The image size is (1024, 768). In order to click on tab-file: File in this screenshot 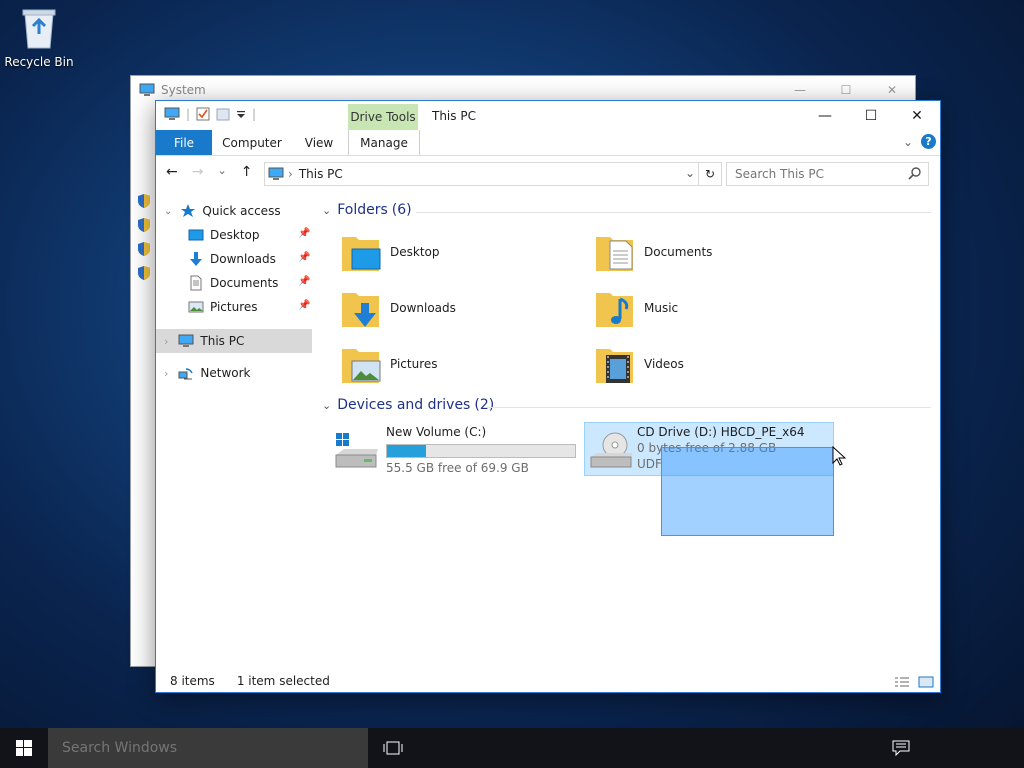, I will do `click(184, 142)`.